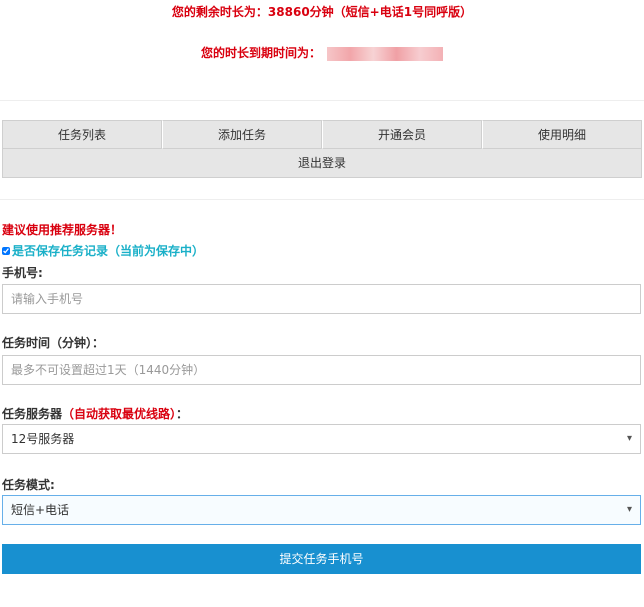 The image size is (644, 607). Describe the element at coordinates (322, 12) in the screenshot. I see `remaining-time-text: 您的剩余时长为：38860分钟（短信+电话1号同呼版）` at that location.